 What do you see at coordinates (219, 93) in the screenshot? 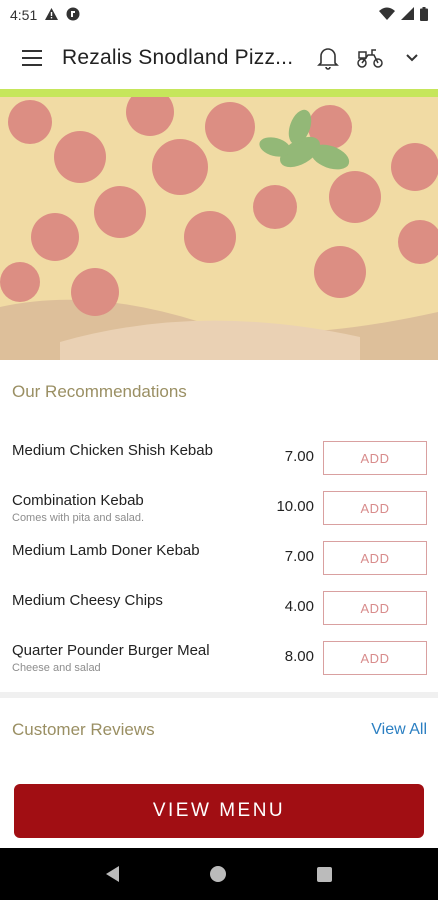
I see `accent-line` at bounding box center [219, 93].